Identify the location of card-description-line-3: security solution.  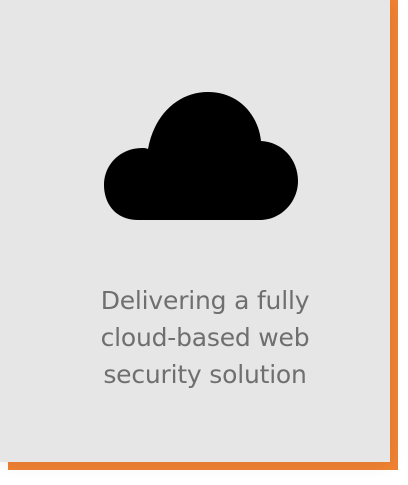
(205, 374).